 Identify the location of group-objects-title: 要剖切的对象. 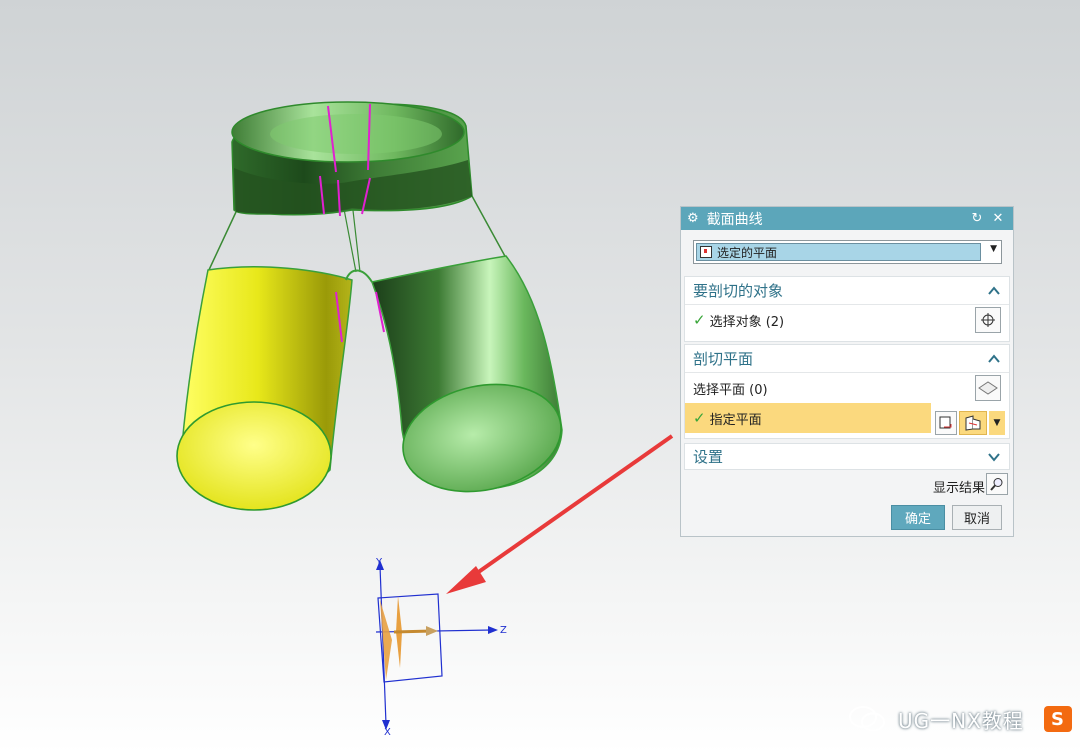
(738, 291).